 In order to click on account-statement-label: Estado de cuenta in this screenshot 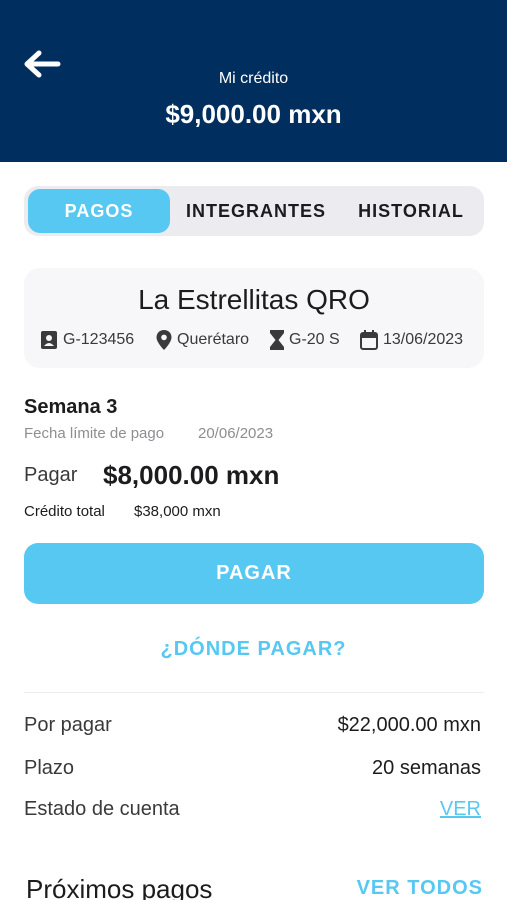, I will do `click(102, 809)`.